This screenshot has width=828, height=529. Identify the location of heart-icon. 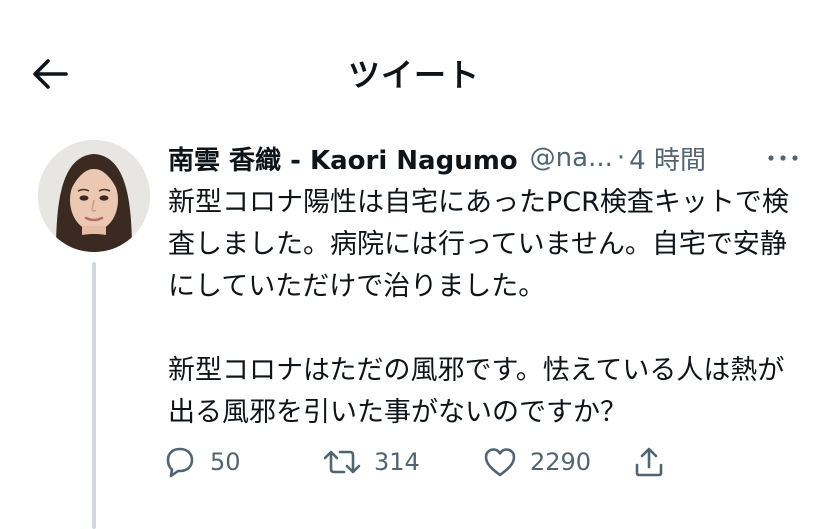
(500, 462).